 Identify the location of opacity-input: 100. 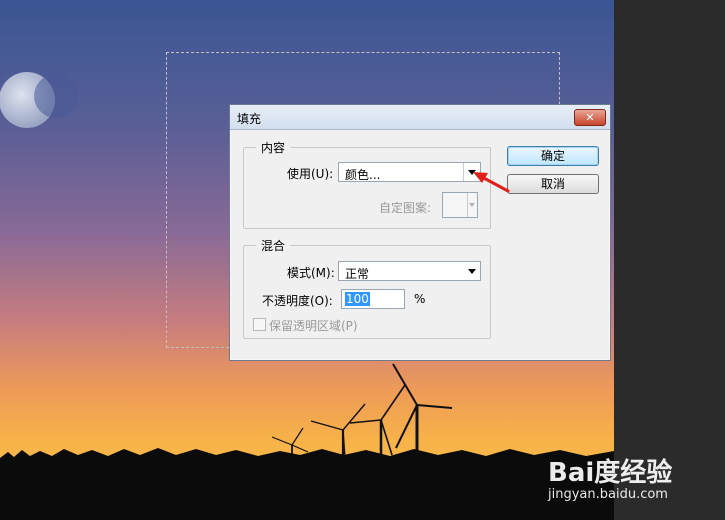
(373, 299).